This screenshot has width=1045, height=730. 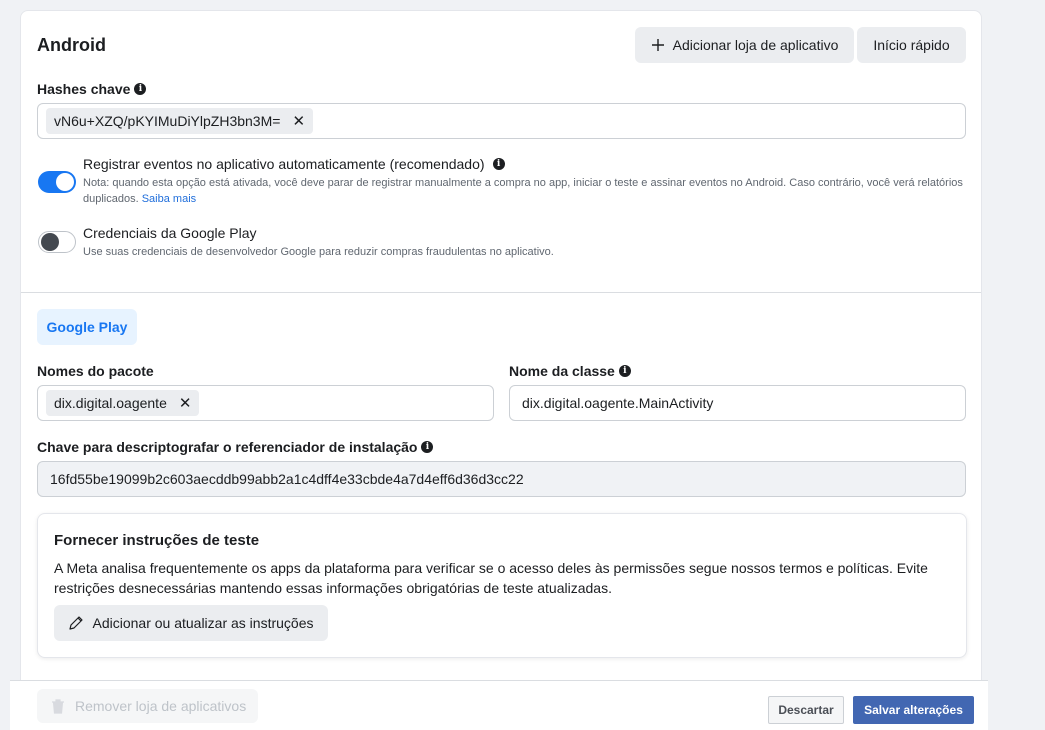 I want to click on section-divider, so click(x=501, y=292).